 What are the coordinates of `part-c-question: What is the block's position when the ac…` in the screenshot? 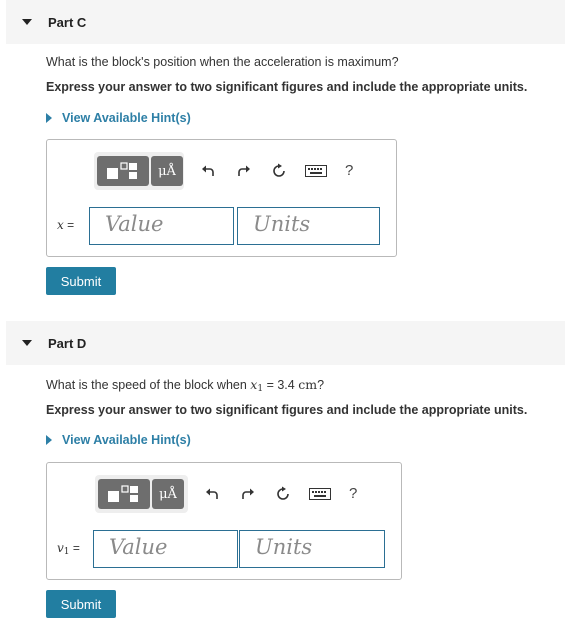 It's located at (222, 62).